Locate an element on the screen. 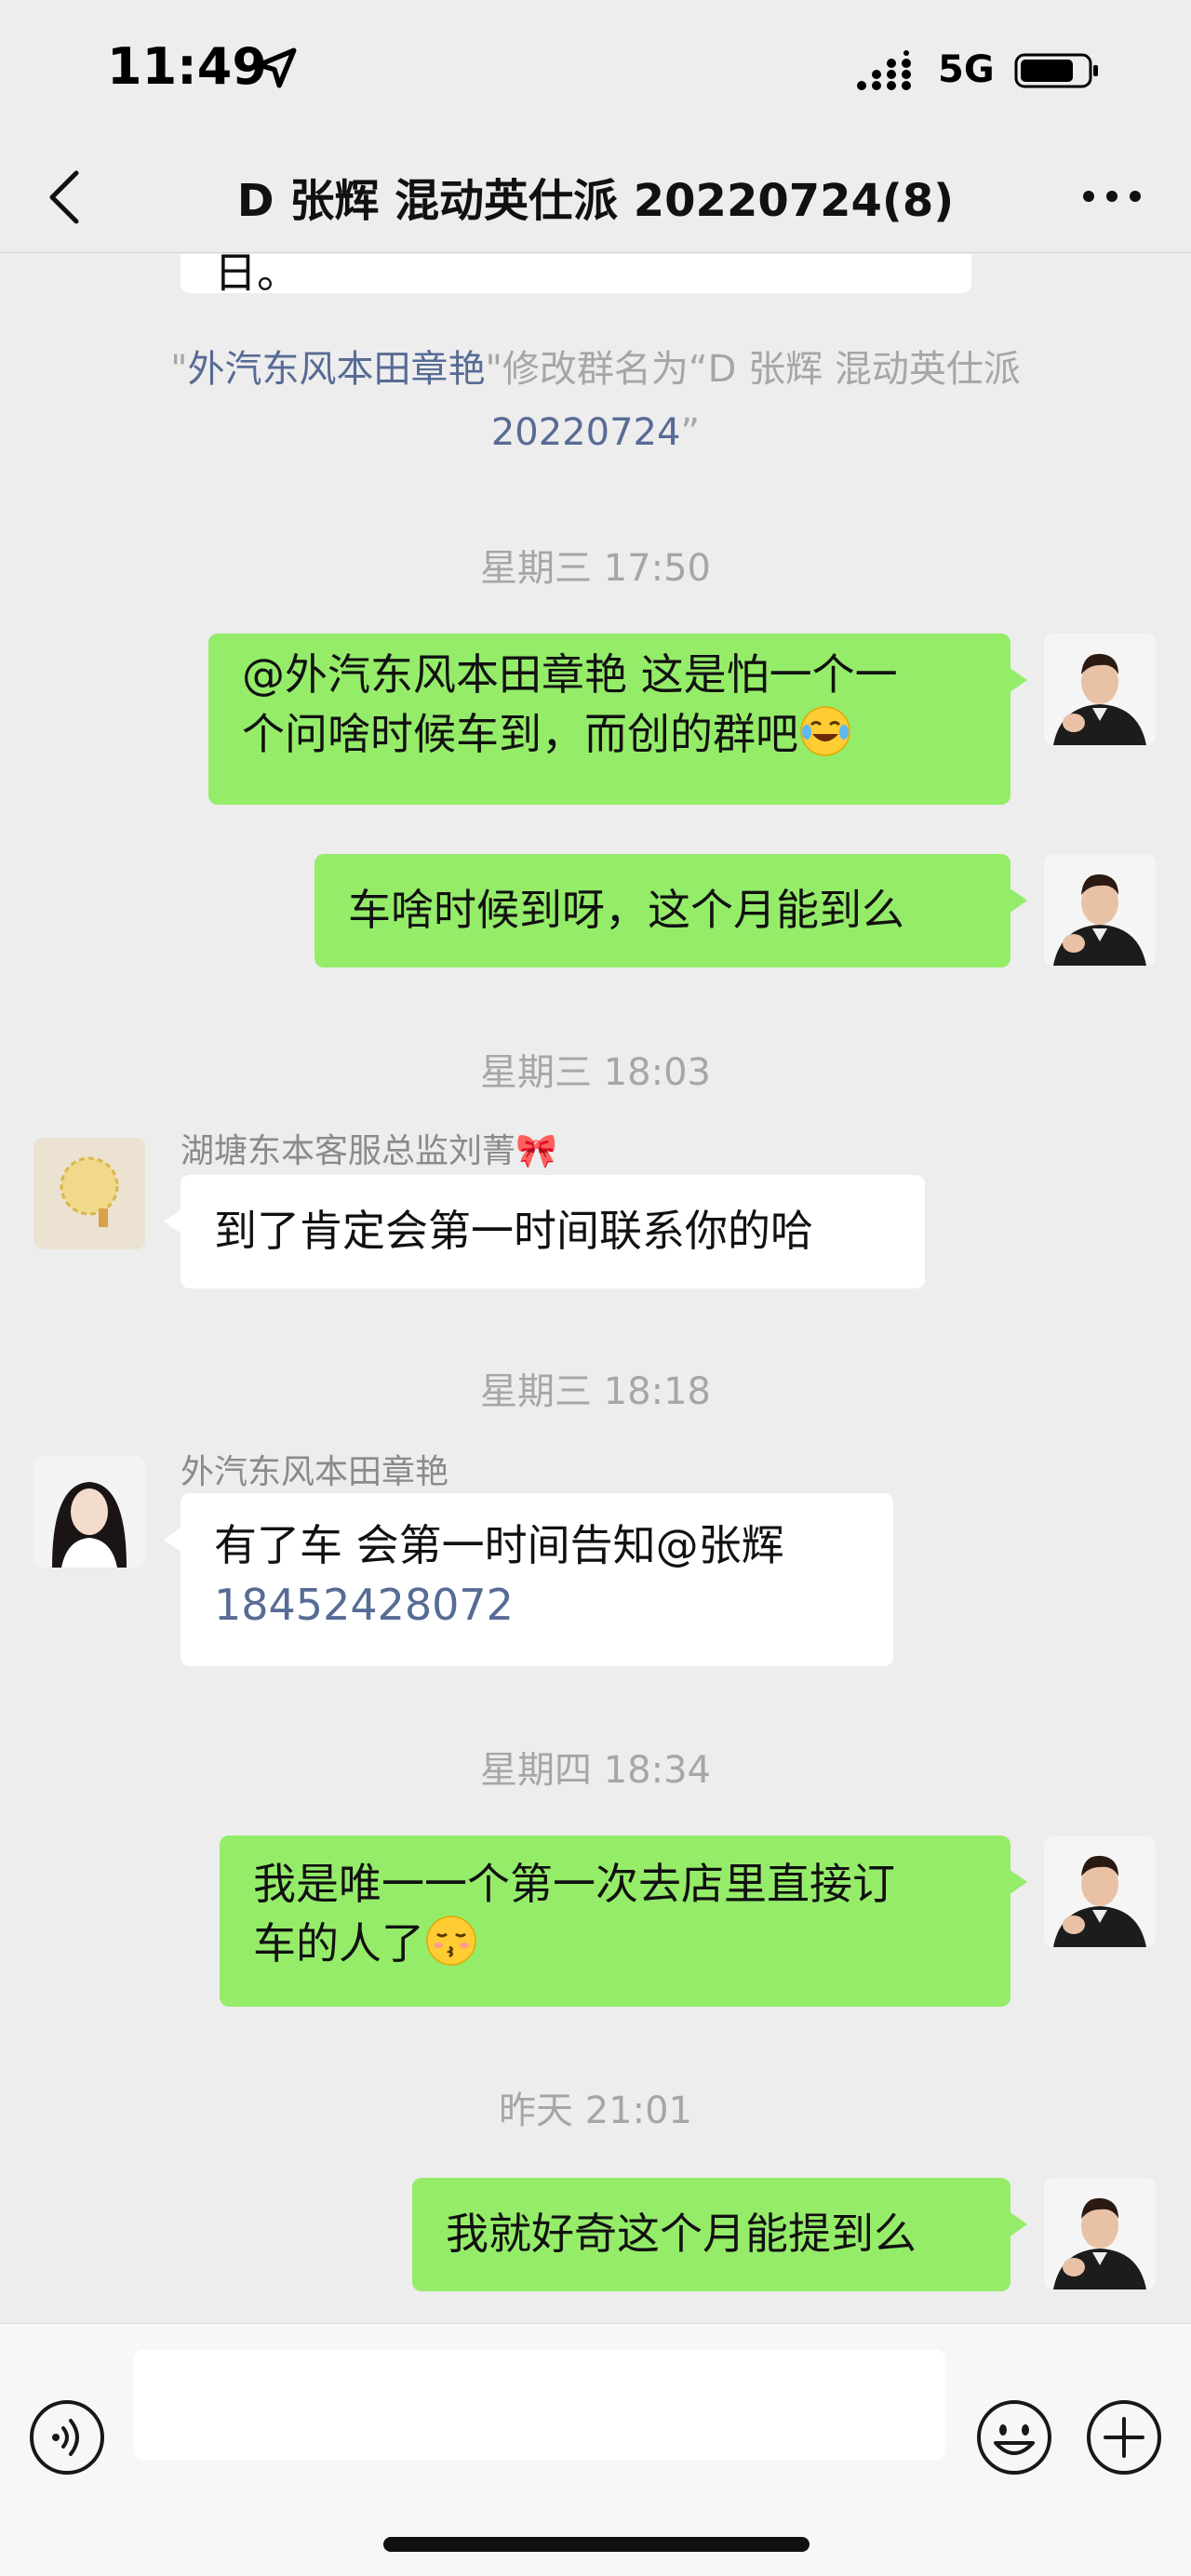 This screenshot has height=2576, width=1191. system-actor-link: 外汽东风本田章艳 is located at coordinates (337, 369).